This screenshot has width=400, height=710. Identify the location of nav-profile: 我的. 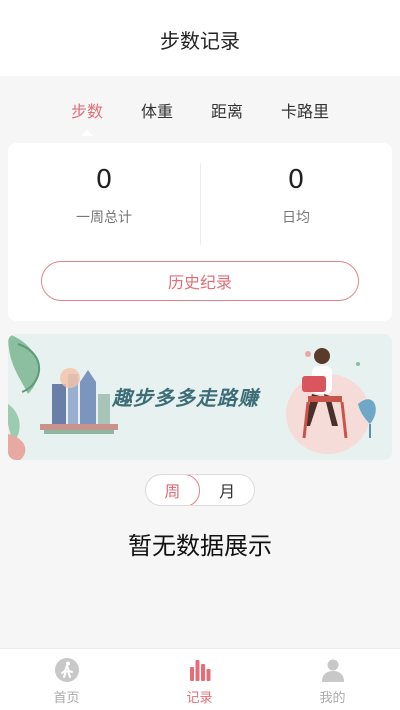
(332, 681).